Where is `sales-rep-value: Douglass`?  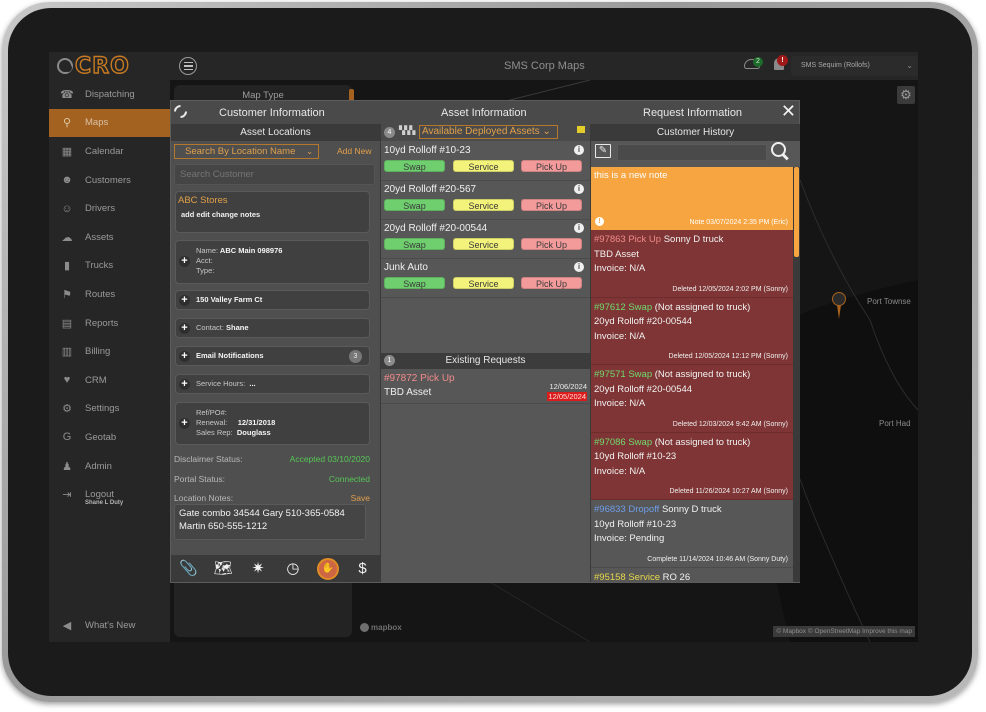 sales-rep-value: Douglass is located at coordinates (253, 432).